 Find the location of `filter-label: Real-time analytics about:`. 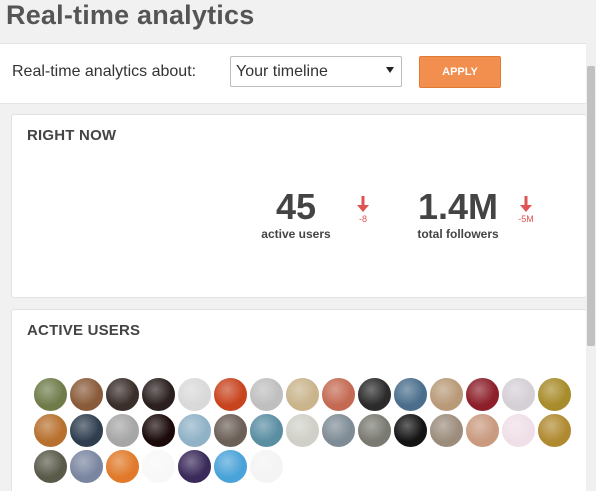

filter-label: Real-time analytics about: is located at coordinates (104, 71).